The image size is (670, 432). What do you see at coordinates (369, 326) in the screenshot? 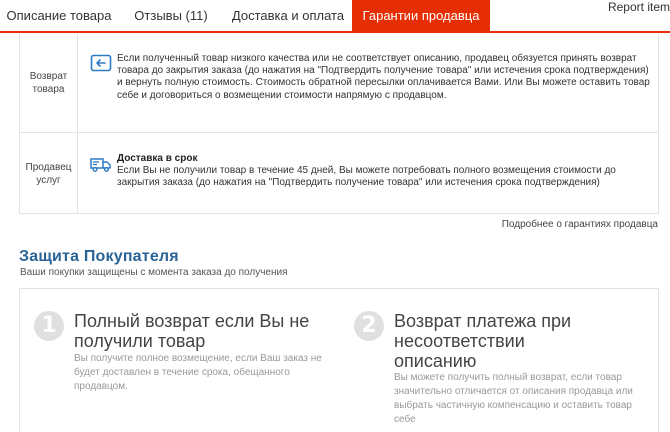
I see `number-two-icon: 2` at bounding box center [369, 326].